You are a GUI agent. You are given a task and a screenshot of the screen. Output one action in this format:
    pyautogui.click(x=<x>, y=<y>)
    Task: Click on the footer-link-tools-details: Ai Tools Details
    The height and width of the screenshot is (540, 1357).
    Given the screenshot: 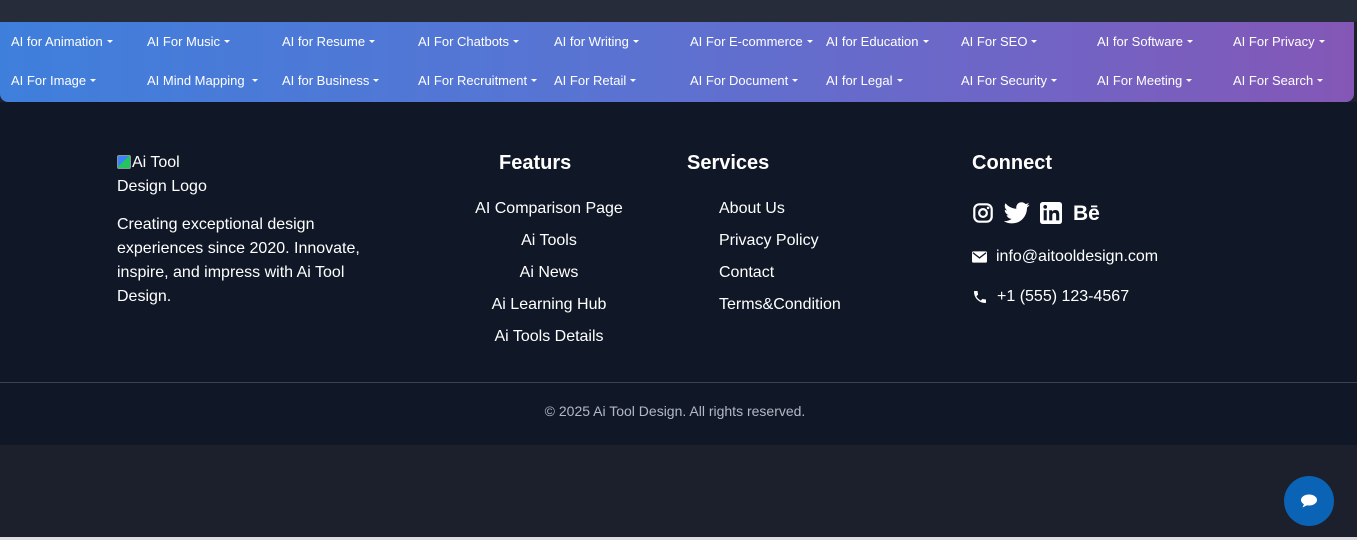 What is the action you would take?
    pyautogui.click(x=549, y=337)
    